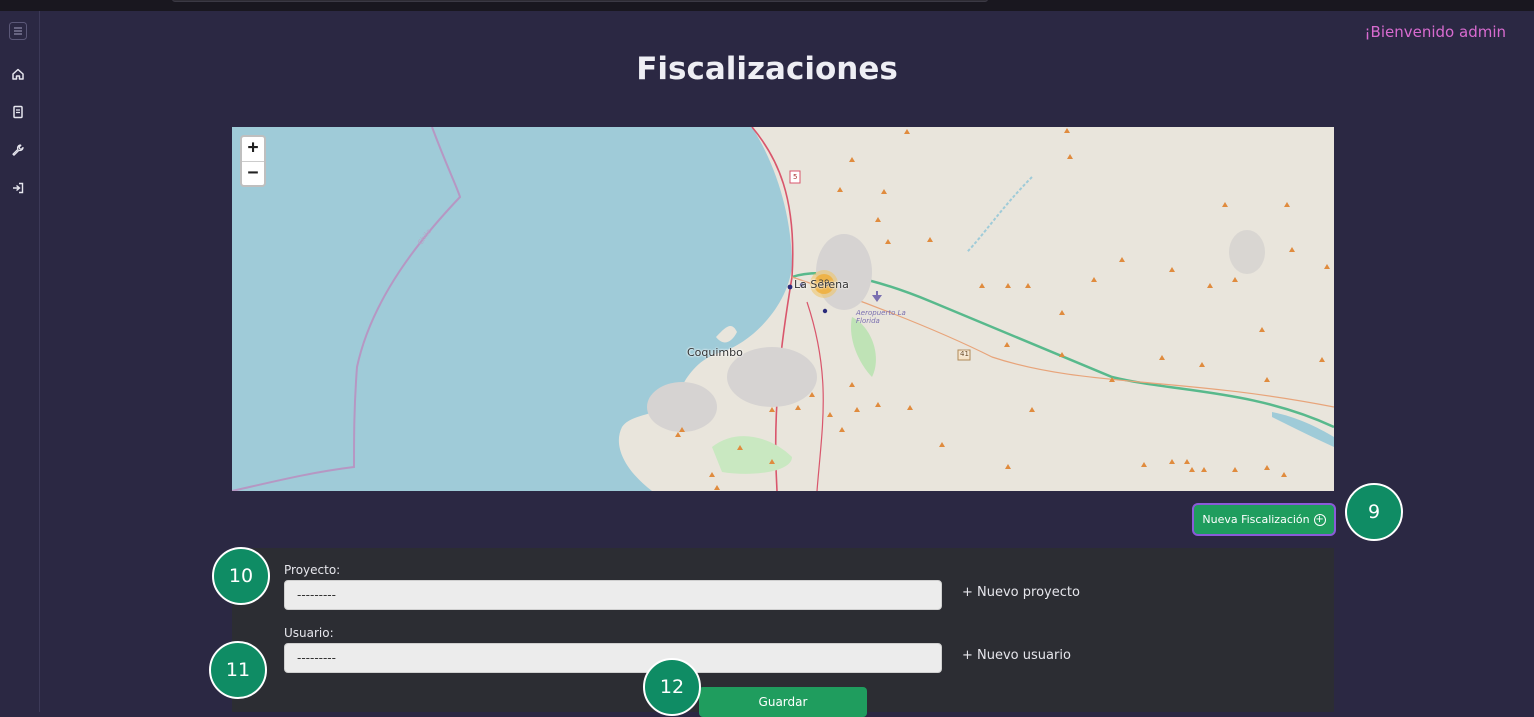 This screenshot has height=717, width=1534. What do you see at coordinates (1021, 592) in the screenshot?
I see `new-project-link: + Nuevo proyecto` at bounding box center [1021, 592].